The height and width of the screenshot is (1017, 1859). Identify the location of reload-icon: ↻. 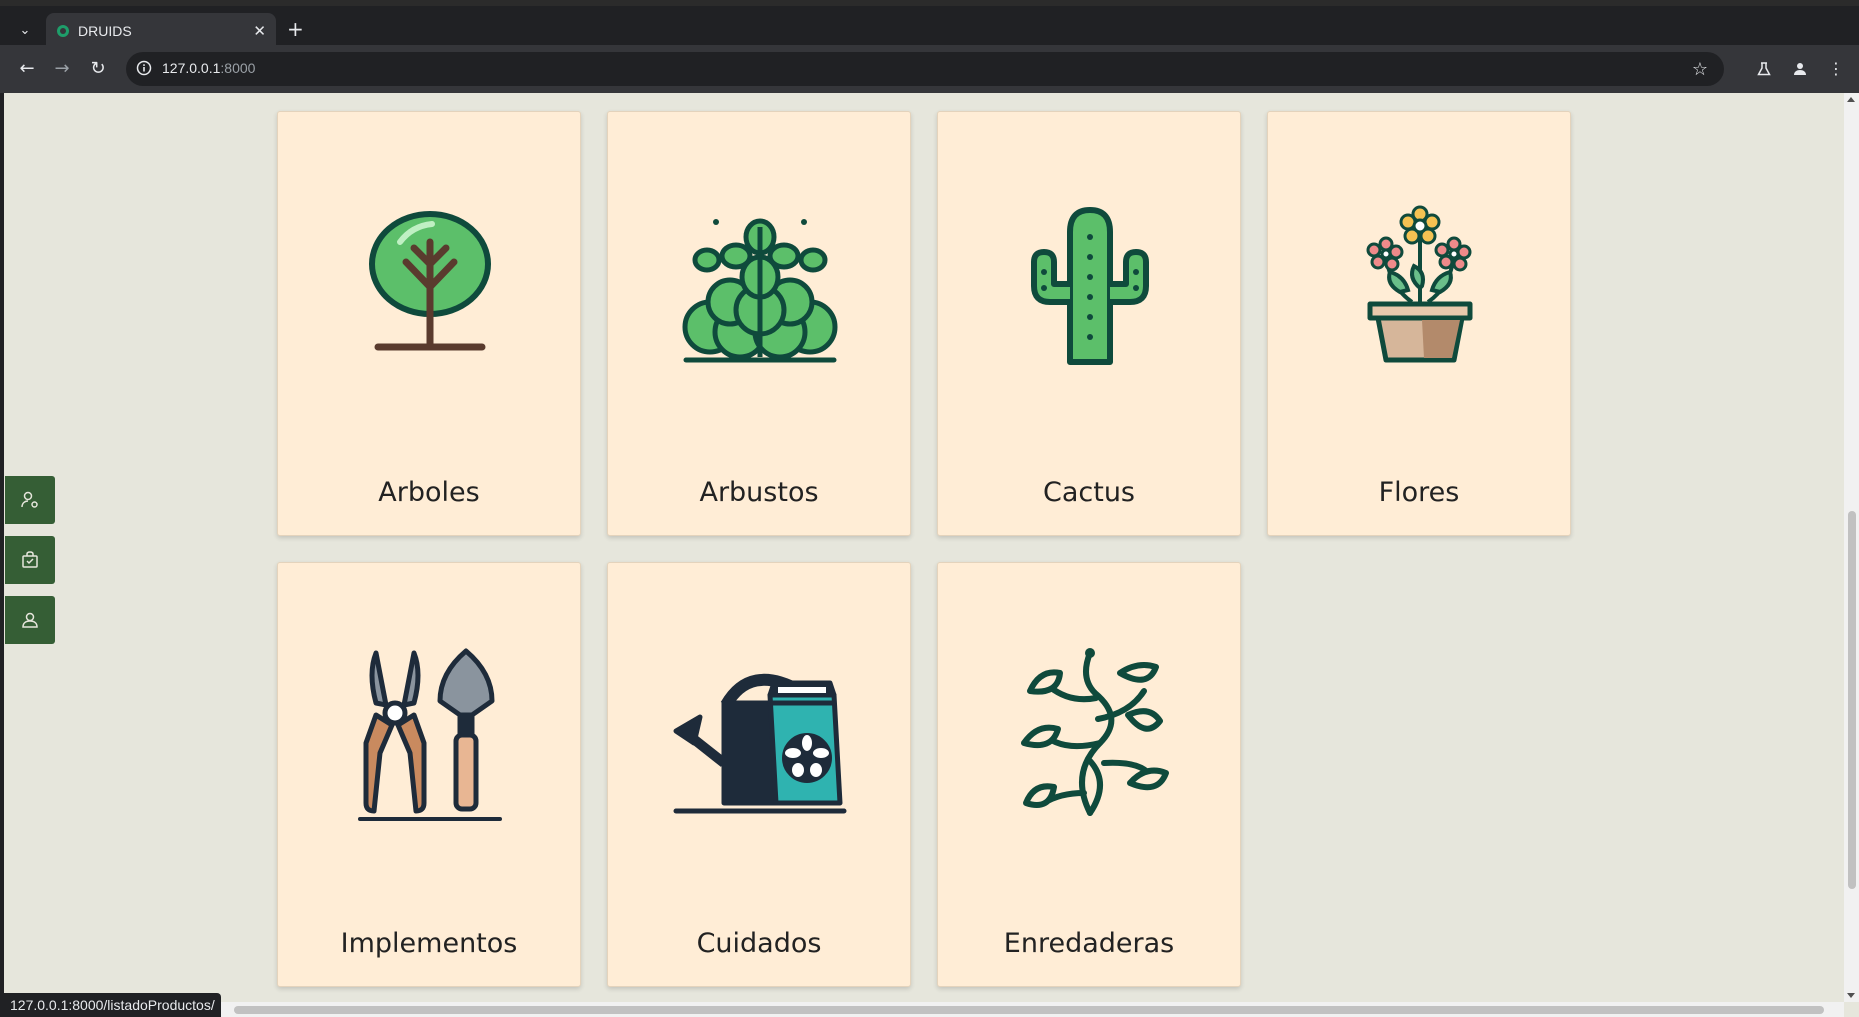
(98, 69).